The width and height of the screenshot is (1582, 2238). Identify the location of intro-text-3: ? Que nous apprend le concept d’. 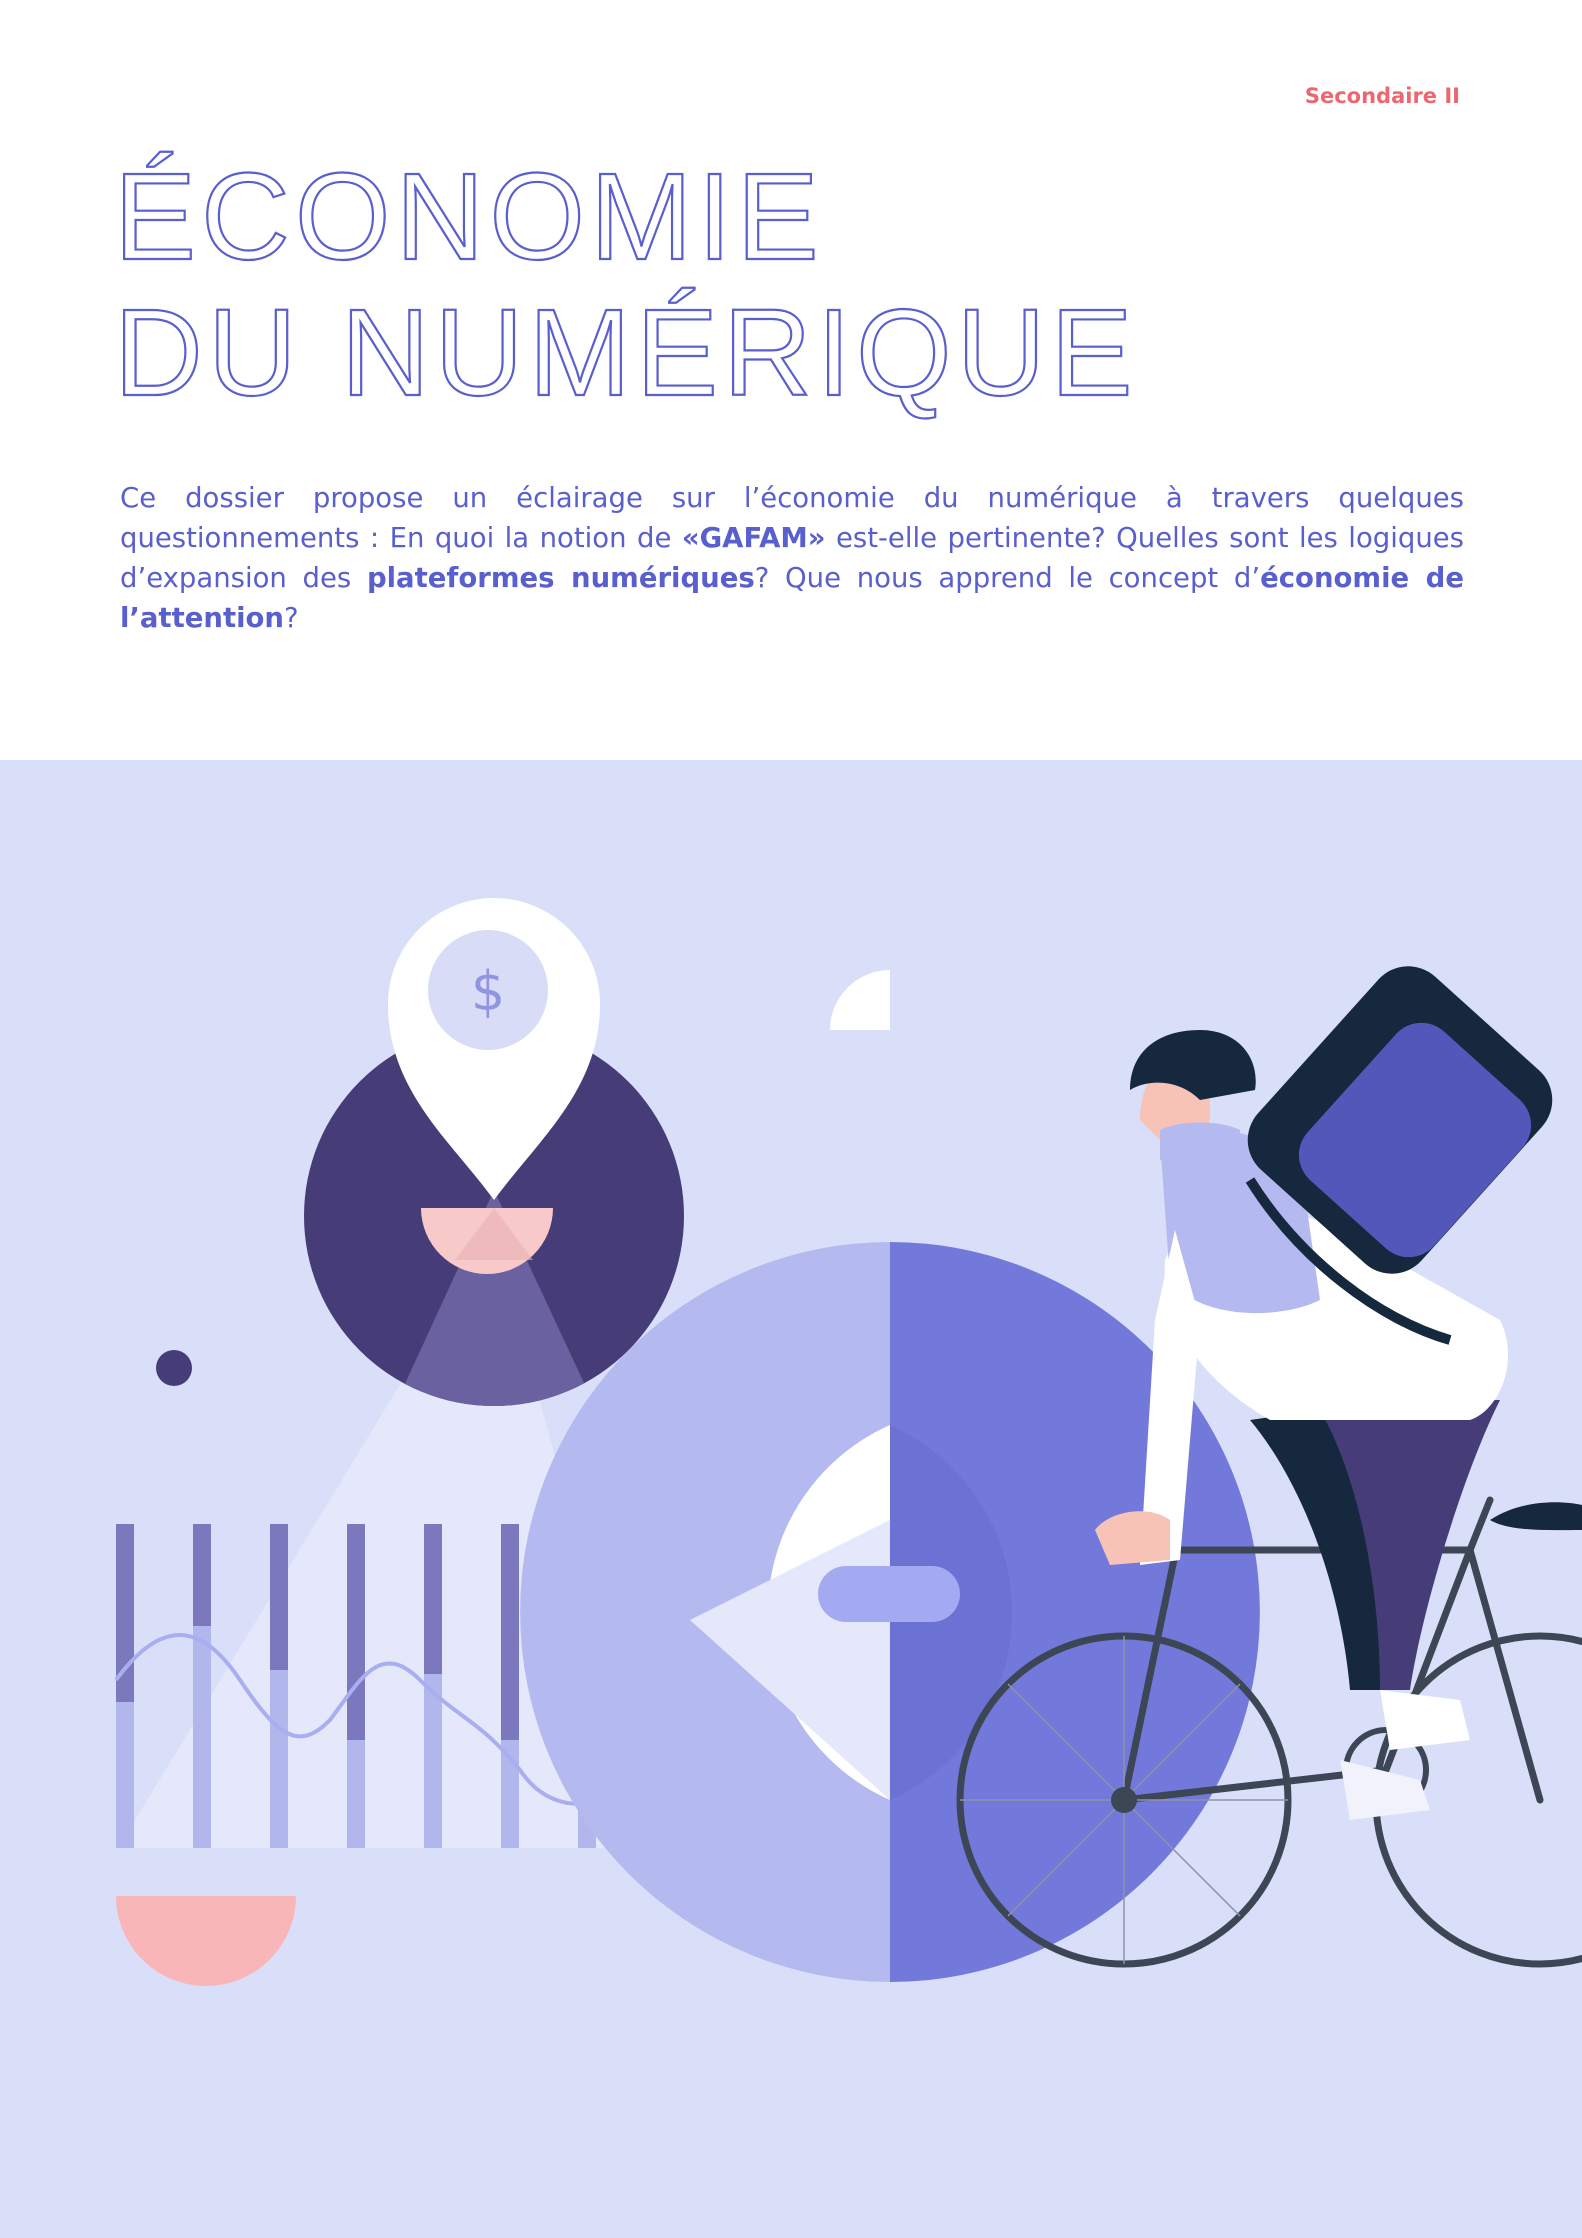
(1007, 578).